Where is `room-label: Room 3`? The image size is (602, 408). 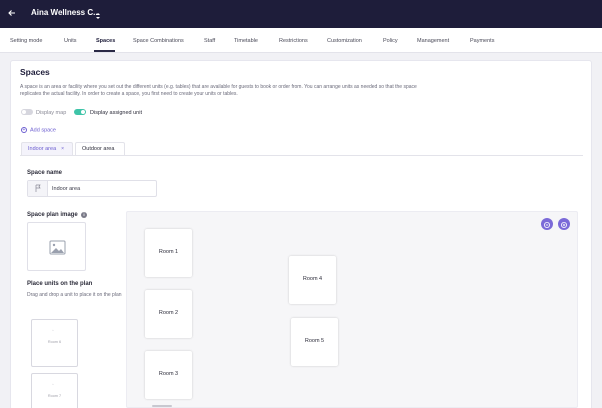
room-label: Room 3 is located at coordinates (168, 374).